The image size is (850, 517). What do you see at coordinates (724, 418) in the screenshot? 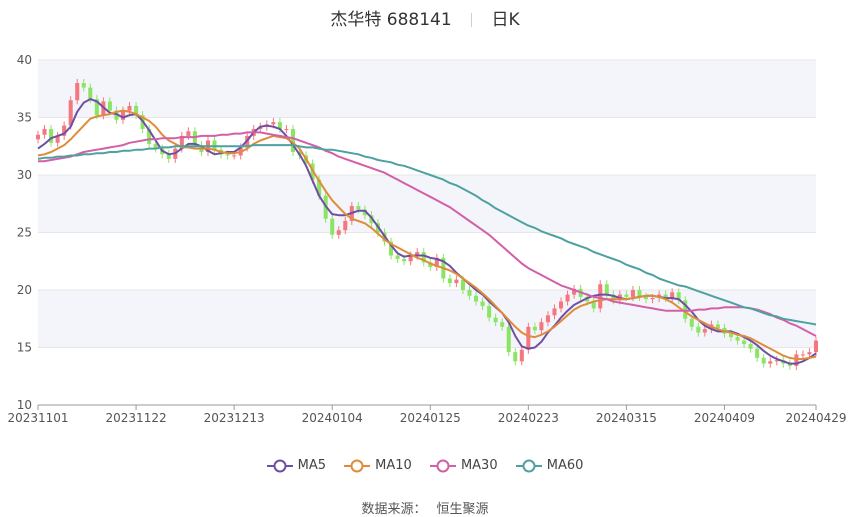
I see `x-tick-label: 20240409` at bounding box center [724, 418].